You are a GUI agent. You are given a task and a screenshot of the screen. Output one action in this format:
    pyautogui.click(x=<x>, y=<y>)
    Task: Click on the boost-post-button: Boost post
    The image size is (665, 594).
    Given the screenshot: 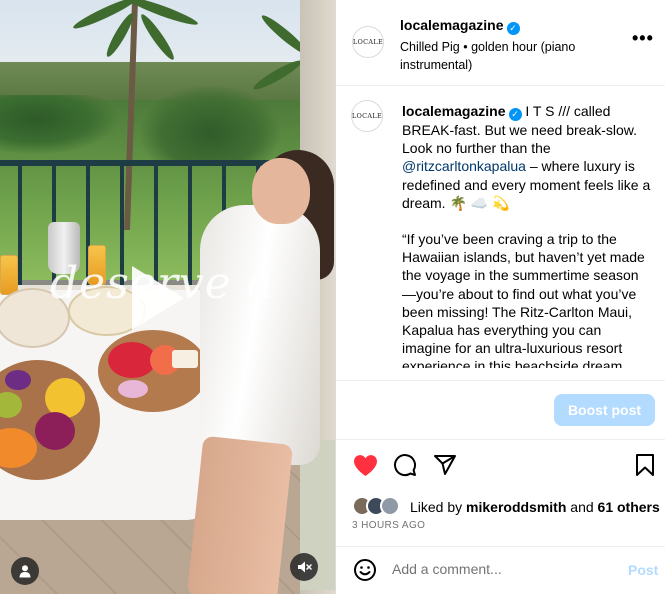 What is the action you would take?
    pyautogui.click(x=604, y=410)
    